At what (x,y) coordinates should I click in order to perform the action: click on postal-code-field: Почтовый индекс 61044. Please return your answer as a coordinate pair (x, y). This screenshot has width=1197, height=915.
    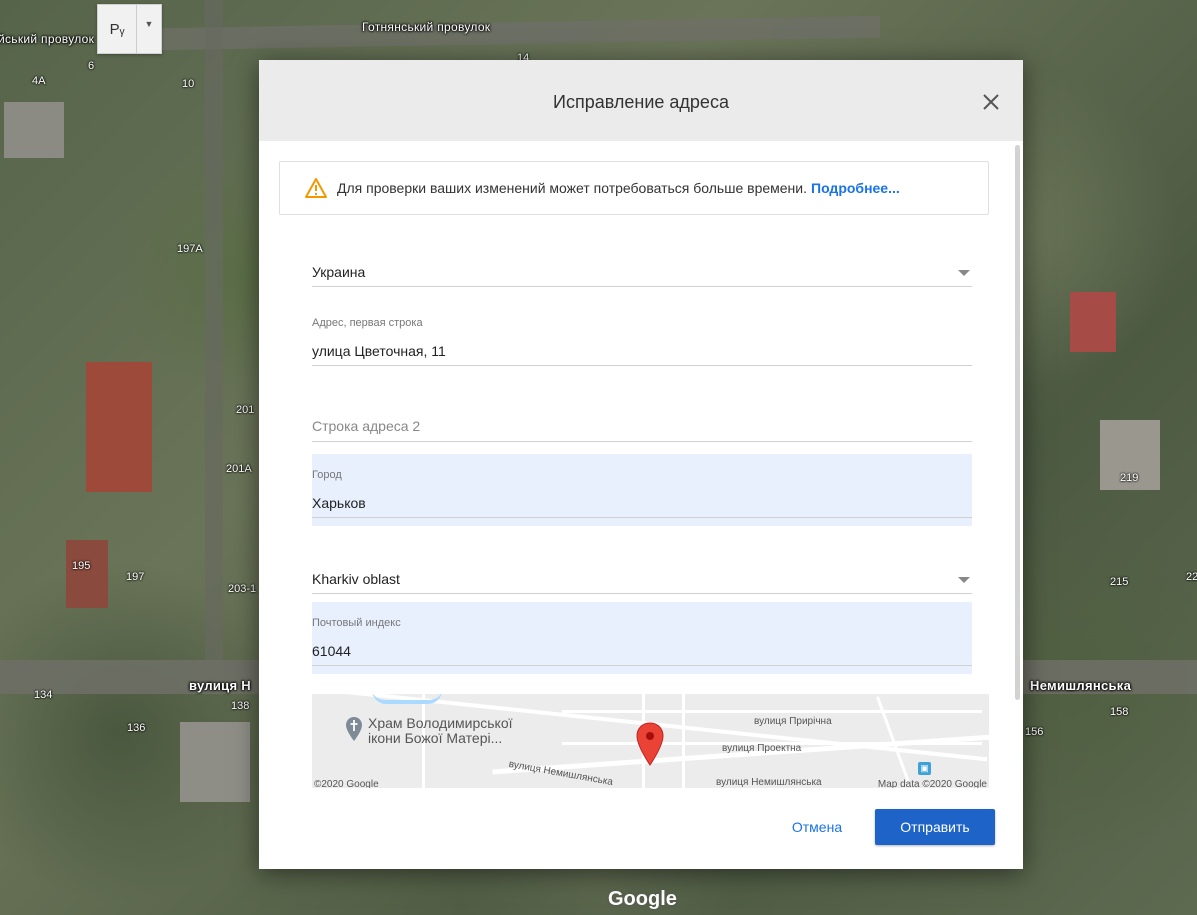
    Looking at the image, I should click on (642, 638).